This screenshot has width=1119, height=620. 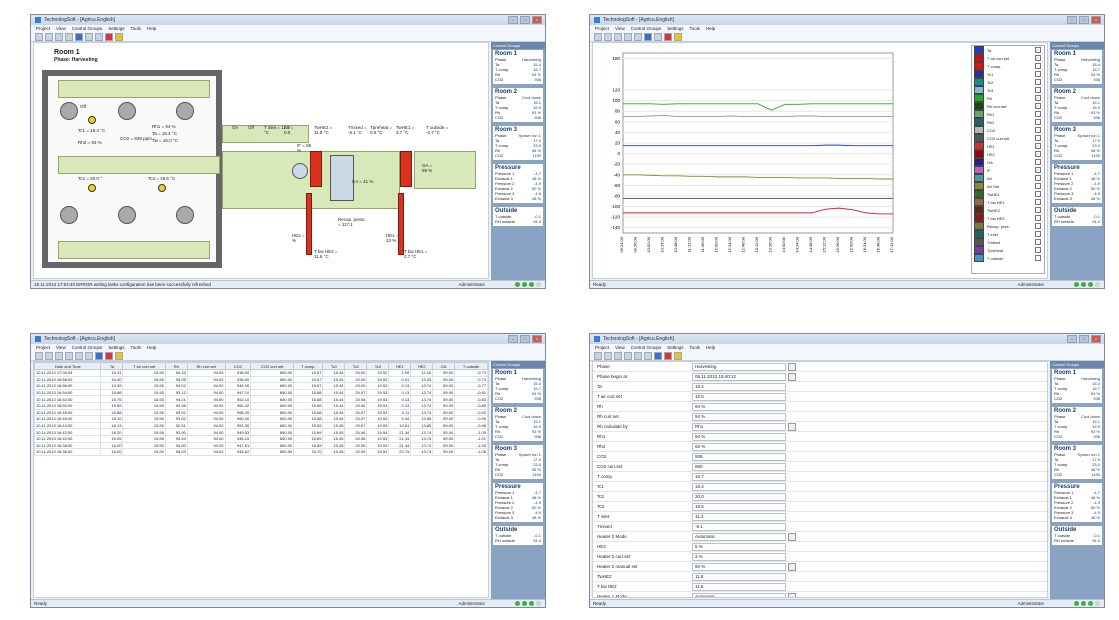 I want to click on legend-item: CO2, so click(x=1008, y=130).